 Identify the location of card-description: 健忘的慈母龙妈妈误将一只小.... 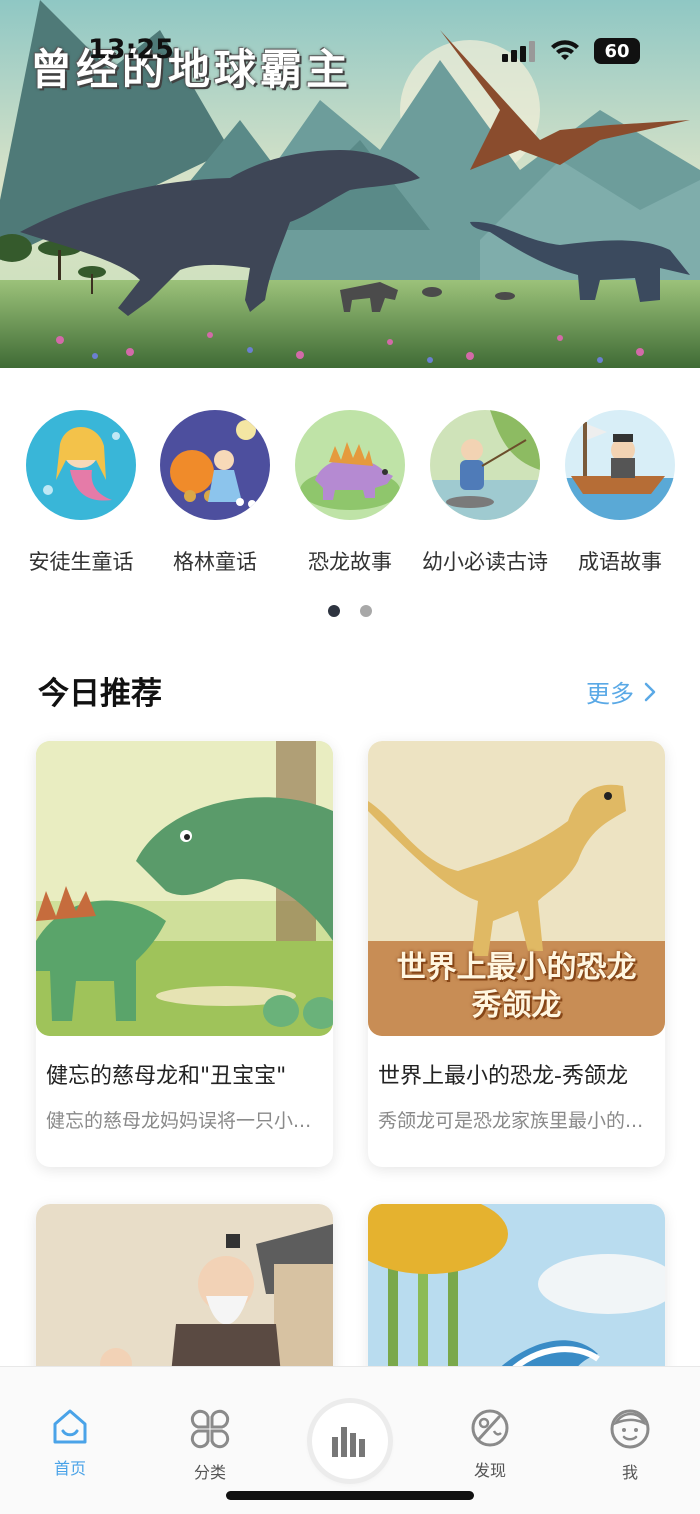
(179, 1121).